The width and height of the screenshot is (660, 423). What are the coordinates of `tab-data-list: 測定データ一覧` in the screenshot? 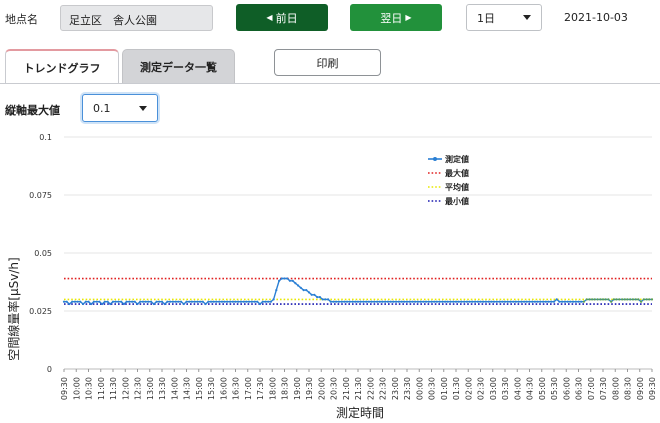 It's located at (178, 66).